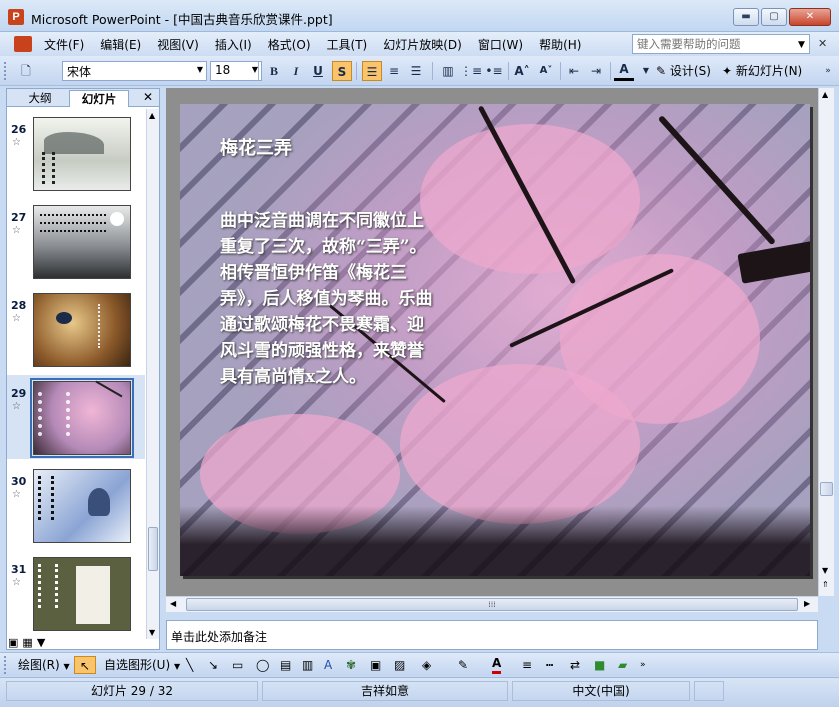 The width and height of the screenshot is (839, 707). Describe the element at coordinates (40, 98) in the screenshot. I see `tab-outline: 大纲` at that location.